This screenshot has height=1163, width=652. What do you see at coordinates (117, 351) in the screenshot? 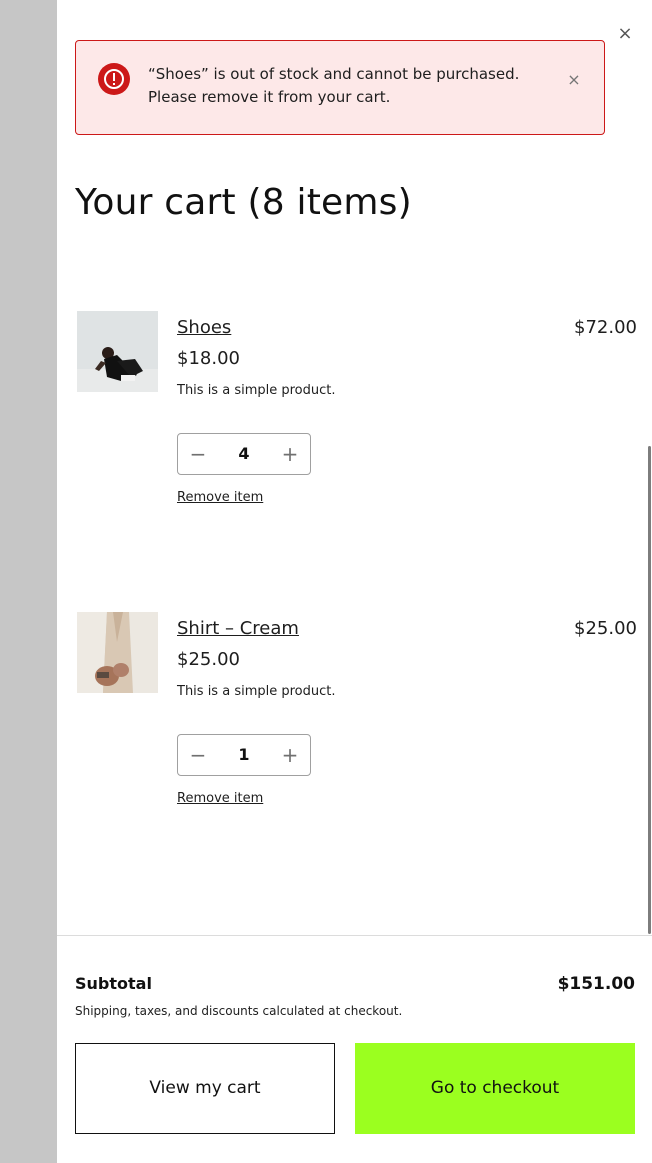
I see `product-image-shoes` at bounding box center [117, 351].